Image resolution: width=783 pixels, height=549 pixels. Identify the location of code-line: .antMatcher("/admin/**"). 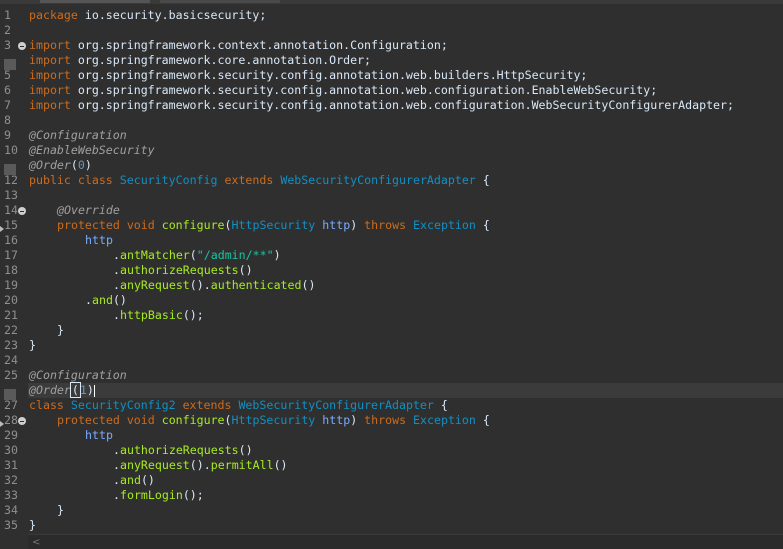
(155, 255).